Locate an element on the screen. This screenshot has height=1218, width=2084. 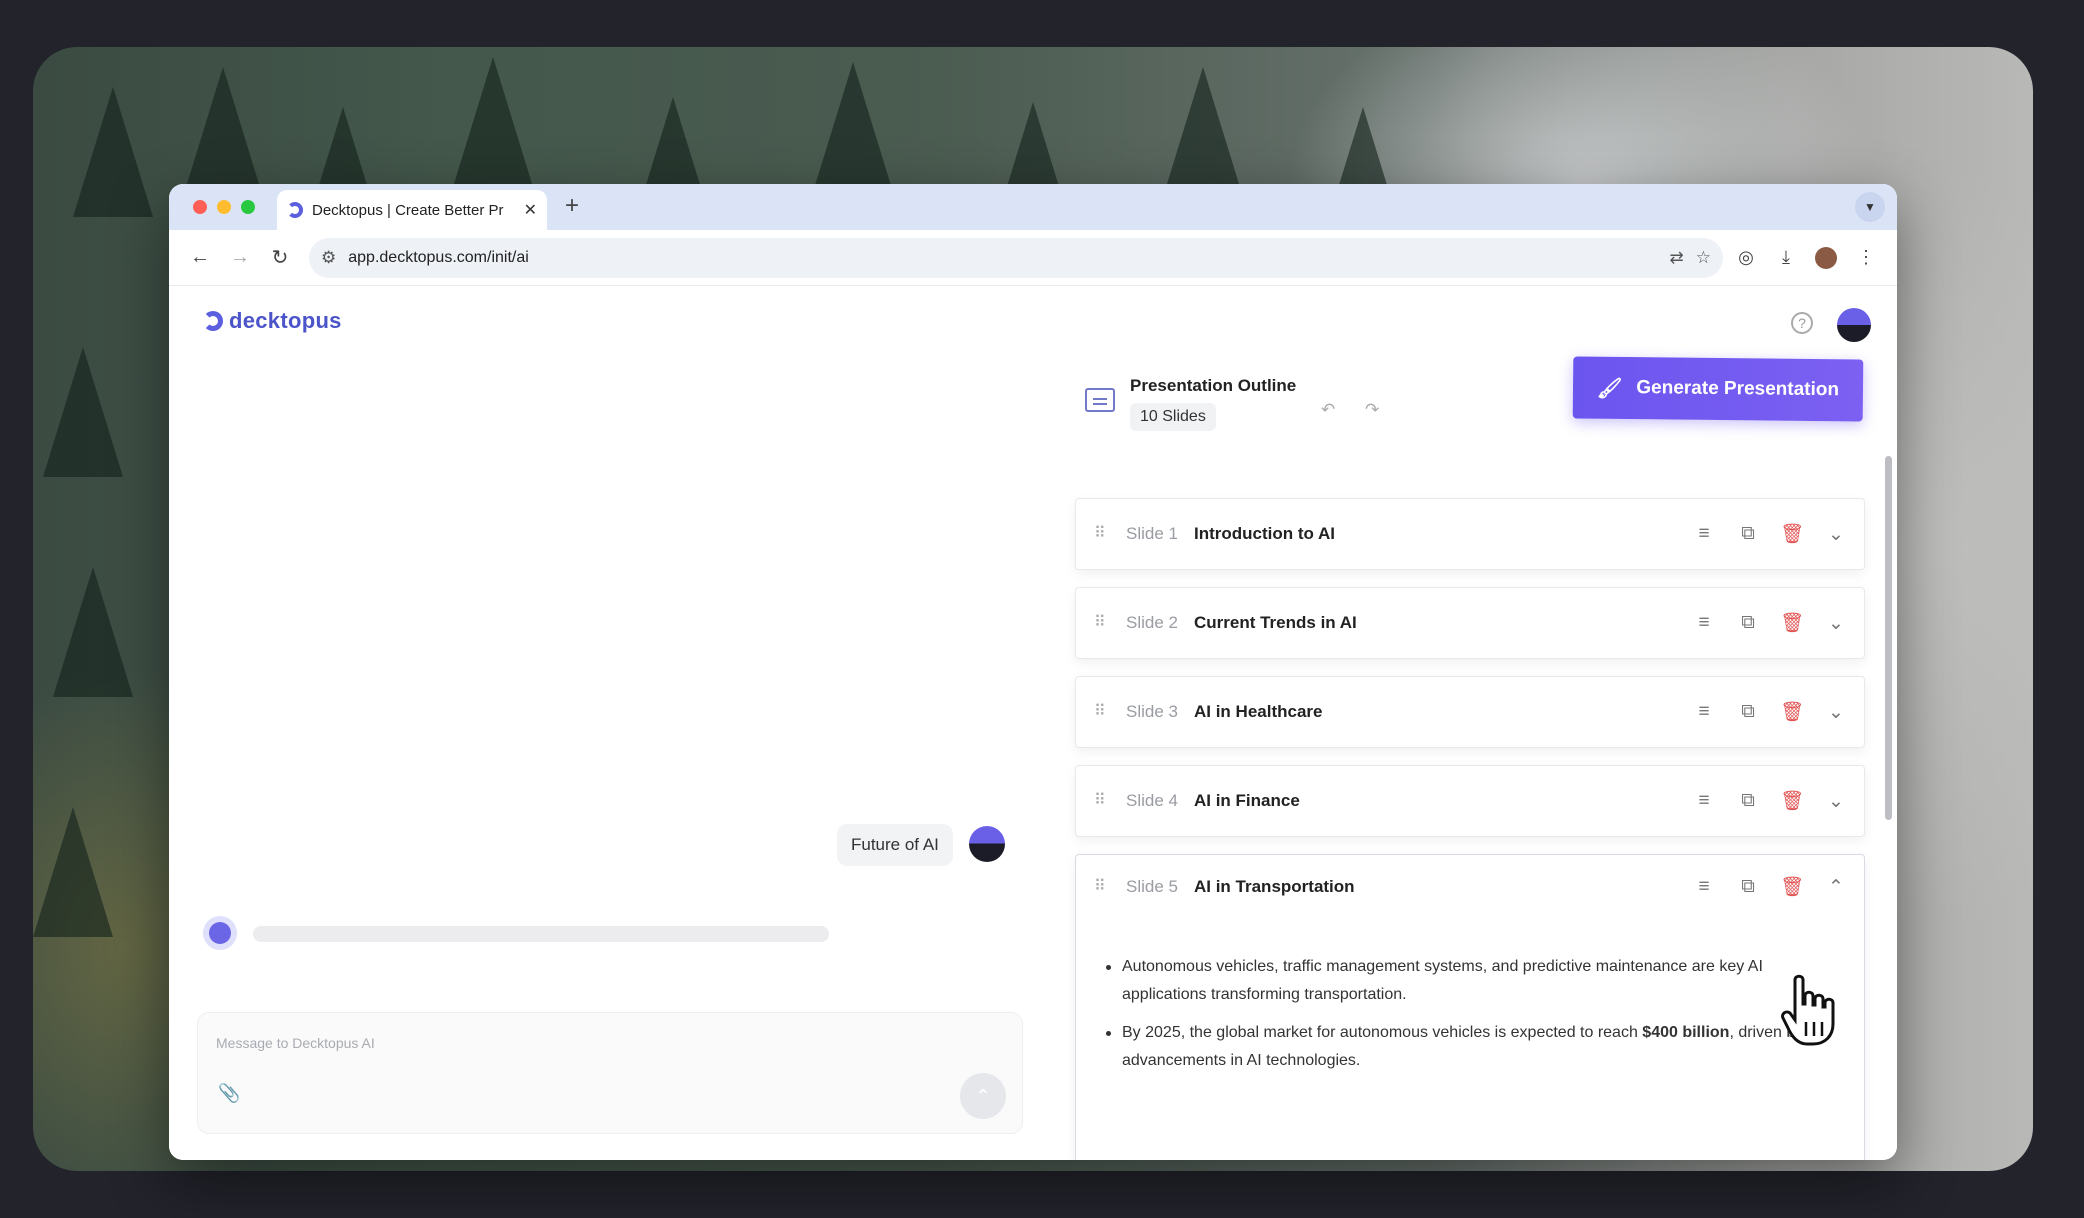
browser-tab-active: Decktopus | Create Better Pr ✕ is located at coordinates (412, 210).